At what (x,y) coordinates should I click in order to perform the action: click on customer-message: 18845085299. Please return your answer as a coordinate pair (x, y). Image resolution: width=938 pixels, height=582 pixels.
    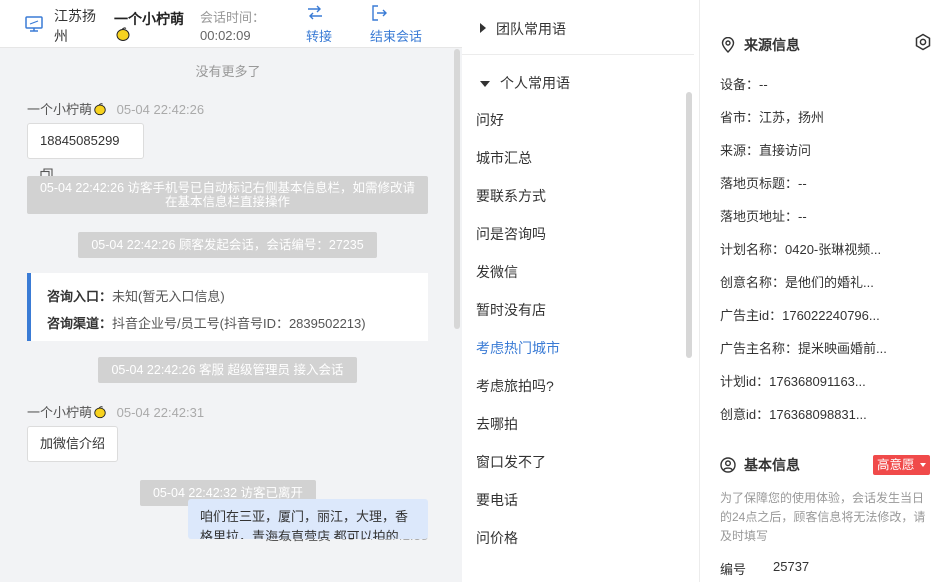
    Looking at the image, I should click on (85, 152).